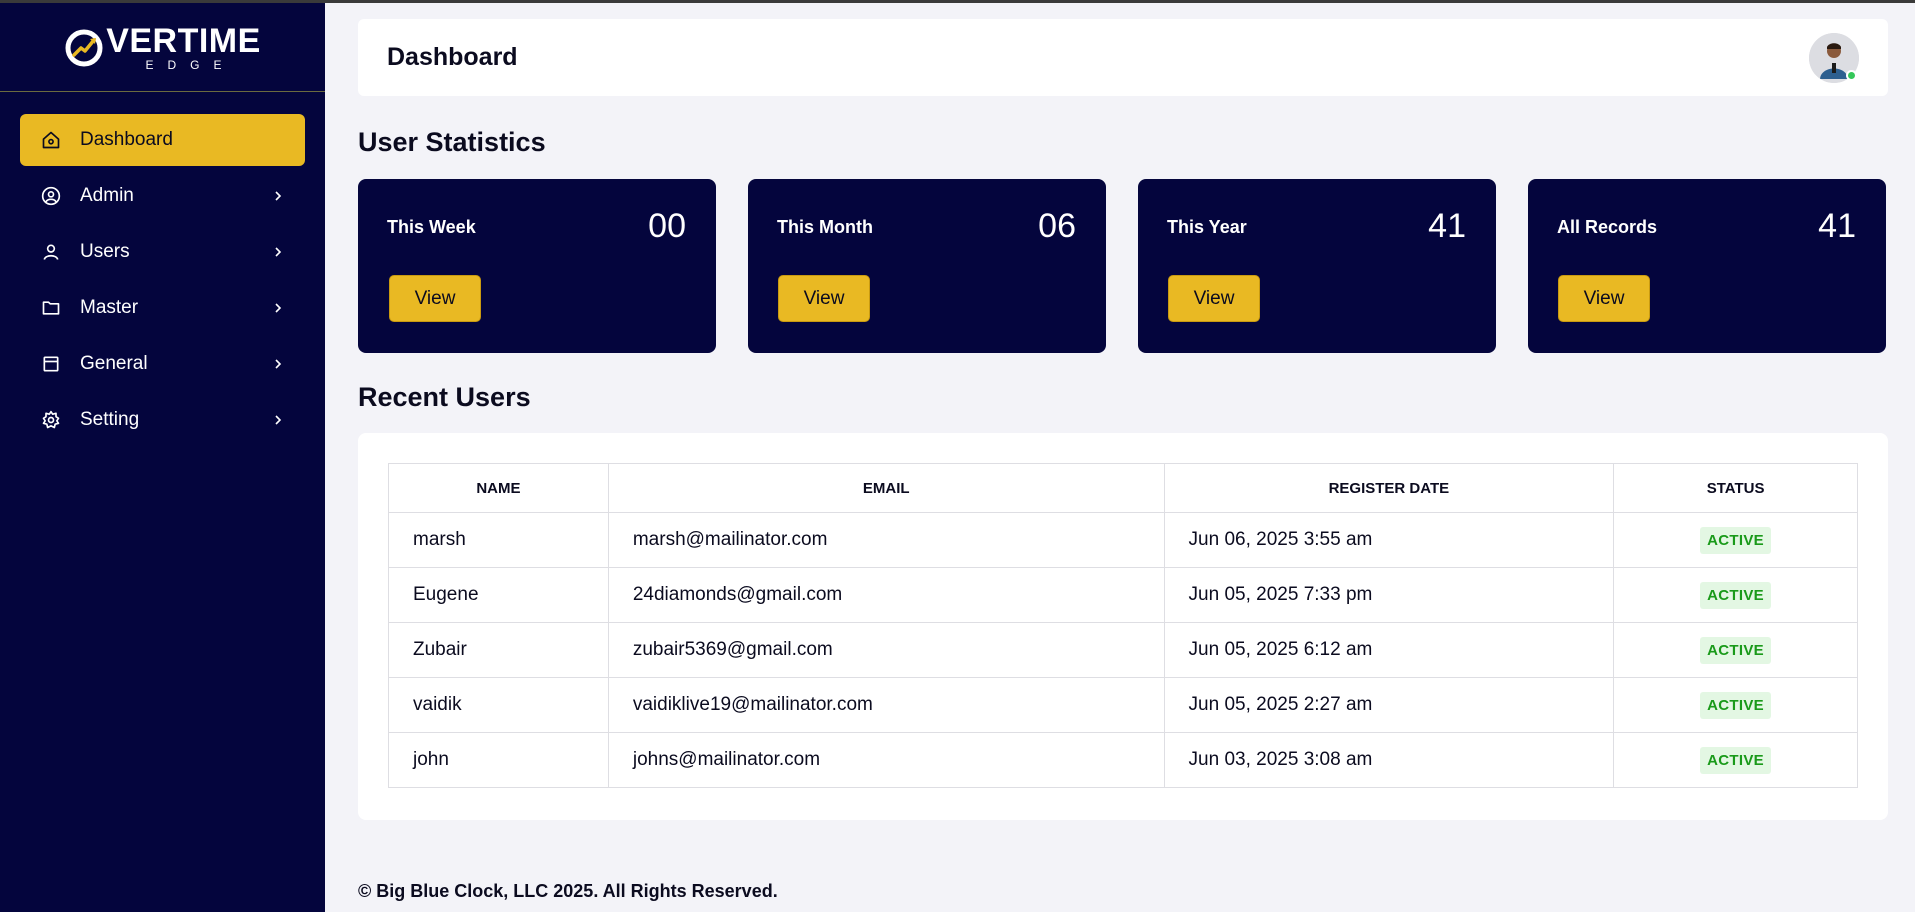 The height and width of the screenshot is (912, 1915). Describe the element at coordinates (162, 420) in the screenshot. I see `sidebar-item-setting: Setting` at that location.